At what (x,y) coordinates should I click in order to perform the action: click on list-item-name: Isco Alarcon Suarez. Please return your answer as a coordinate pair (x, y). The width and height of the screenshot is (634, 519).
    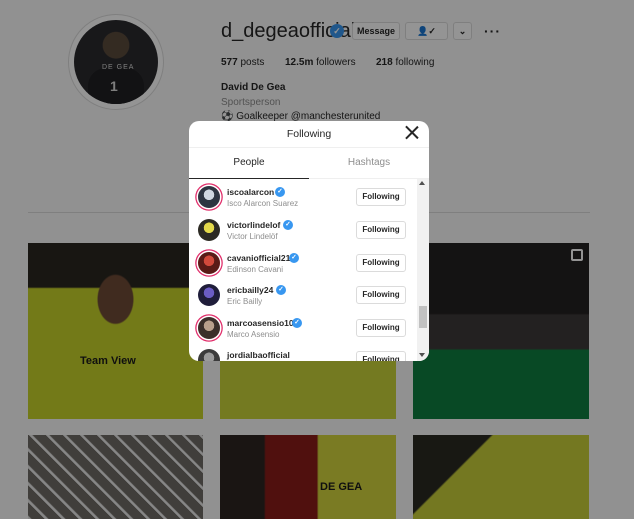
    Looking at the image, I should click on (263, 203).